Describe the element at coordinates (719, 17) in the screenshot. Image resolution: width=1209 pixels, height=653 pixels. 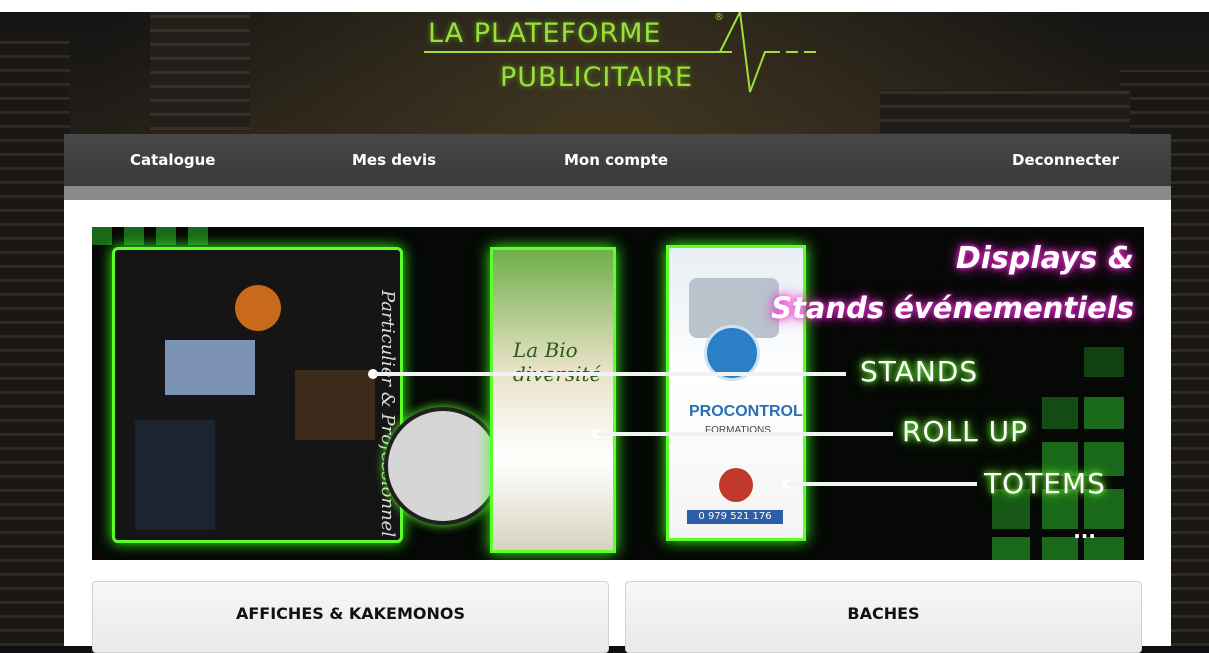
I see `logo-registered-mark: ®` at that location.